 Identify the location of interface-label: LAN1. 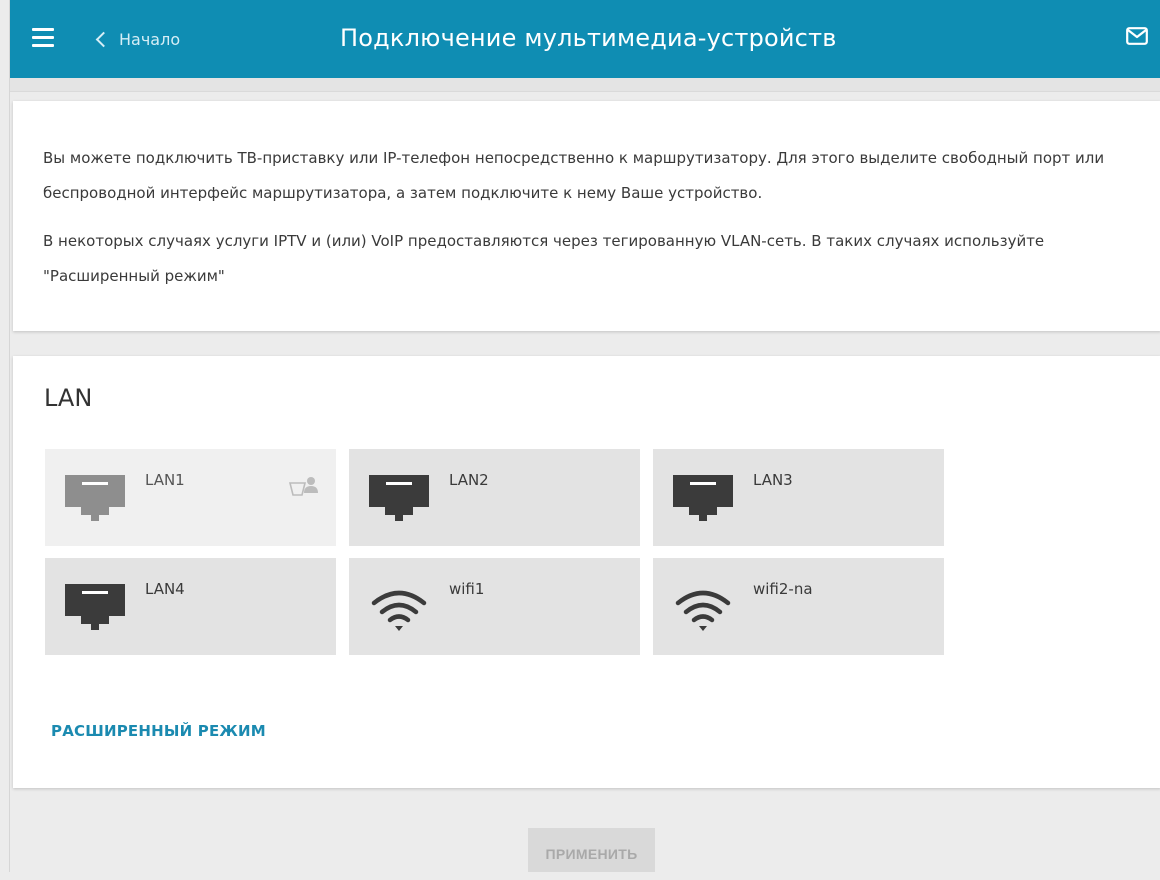
(165, 480).